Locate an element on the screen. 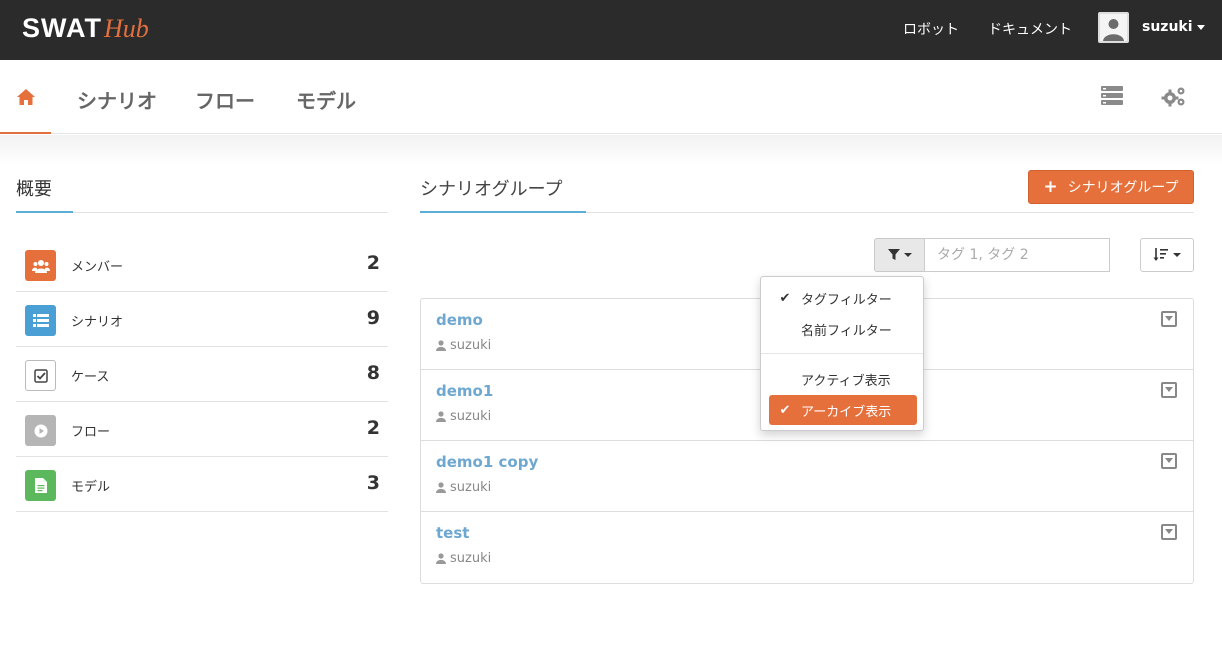 This screenshot has height=655, width=1222. add-scenario-group-button: + シナリオグループ is located at coordinates (1111, 187).